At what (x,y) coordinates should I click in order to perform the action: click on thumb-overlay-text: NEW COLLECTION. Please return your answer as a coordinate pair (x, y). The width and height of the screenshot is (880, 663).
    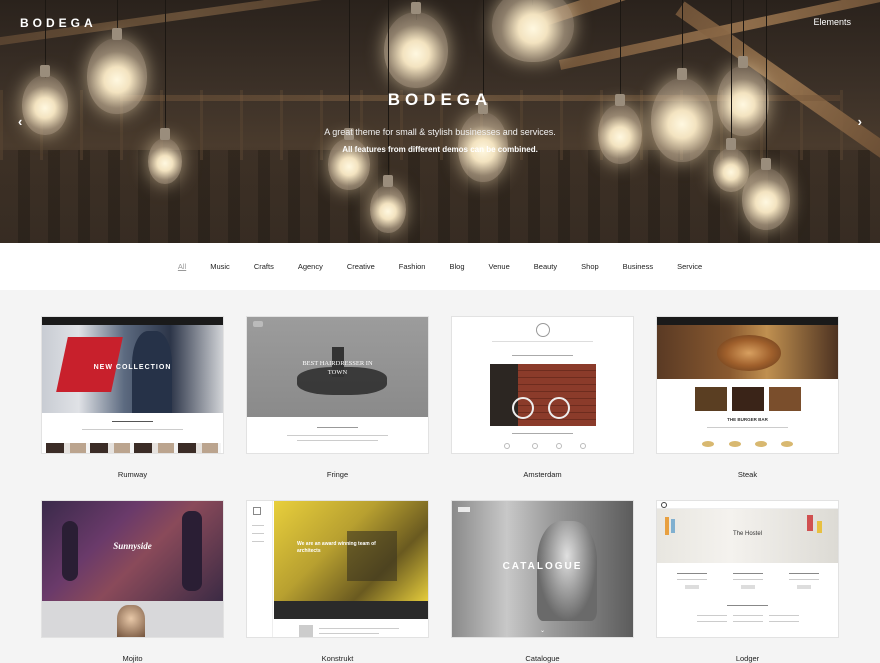
    Looking at the image, I should click on (132, 367).